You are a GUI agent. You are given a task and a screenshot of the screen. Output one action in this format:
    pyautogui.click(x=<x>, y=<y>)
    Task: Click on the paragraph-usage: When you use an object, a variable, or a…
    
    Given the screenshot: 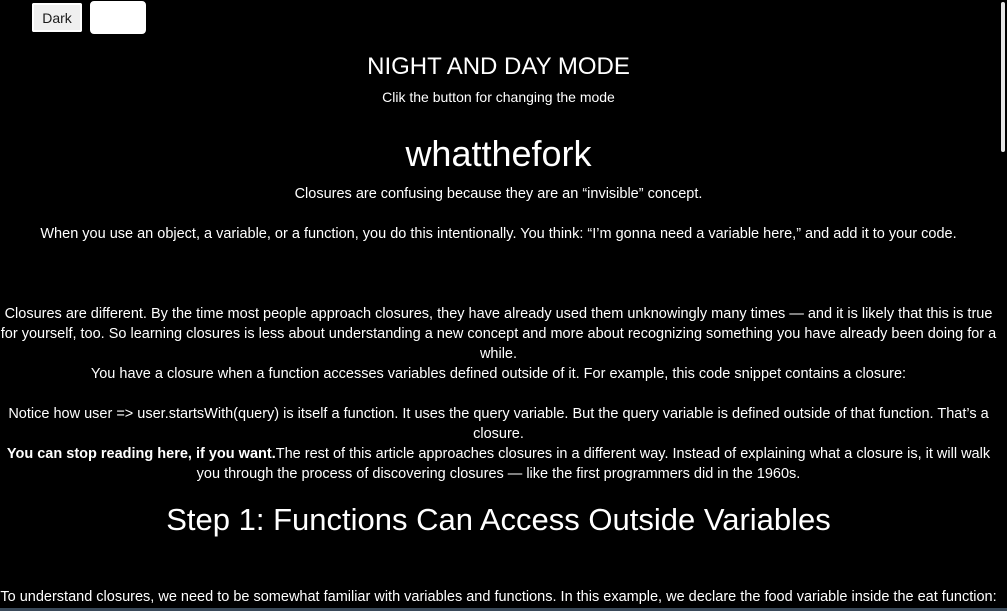 What is the action you would take?
    pyautogui.click(x=498, y=234)
    